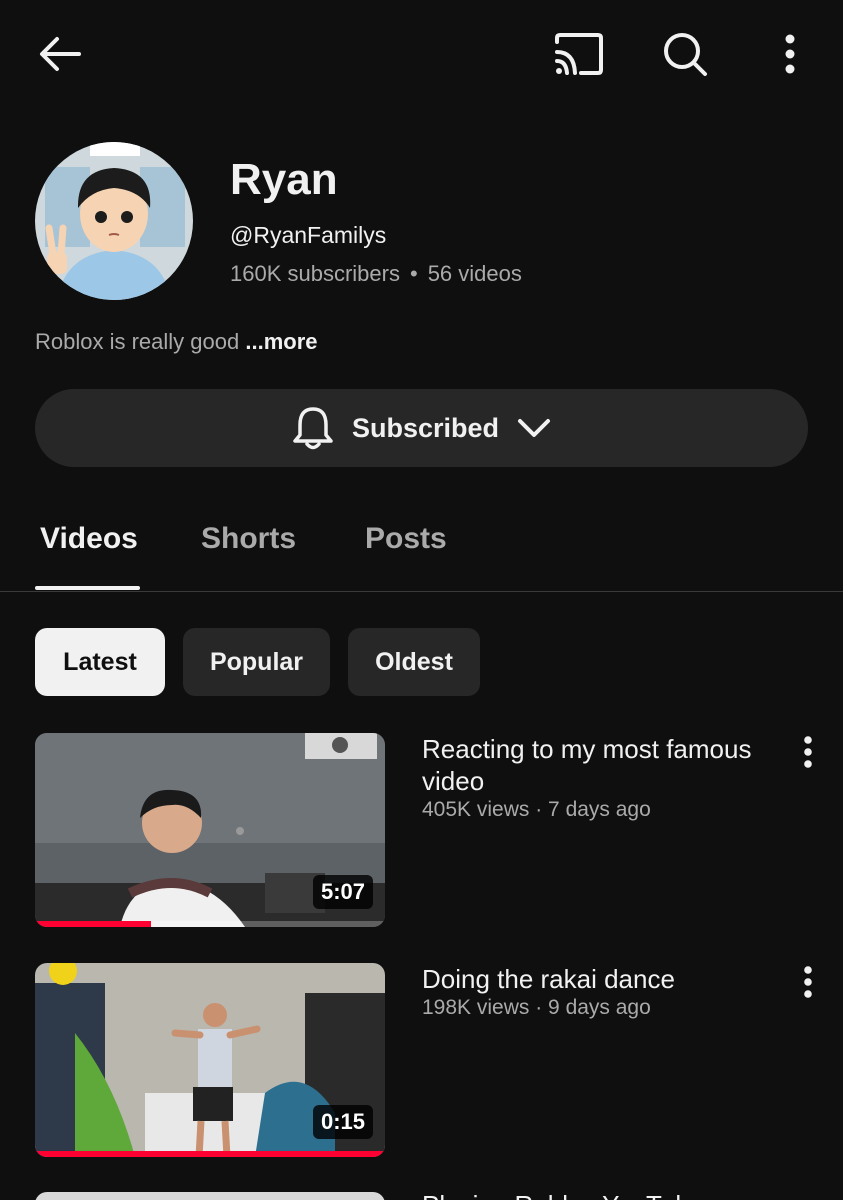 This screenshot has width=843, height=1200. I want to click on video-meta: 405K views · 7 days ago, so click(536, 809).